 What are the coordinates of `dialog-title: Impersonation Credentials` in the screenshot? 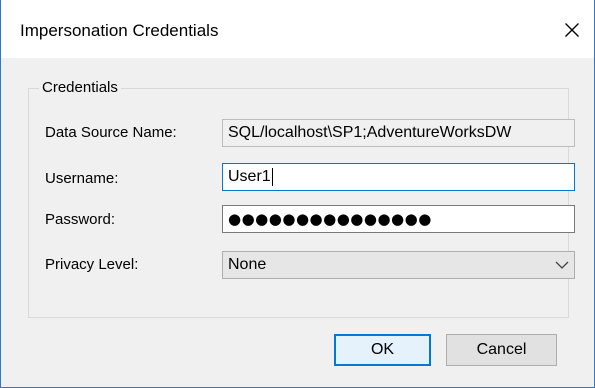 It's located at (119, 30).